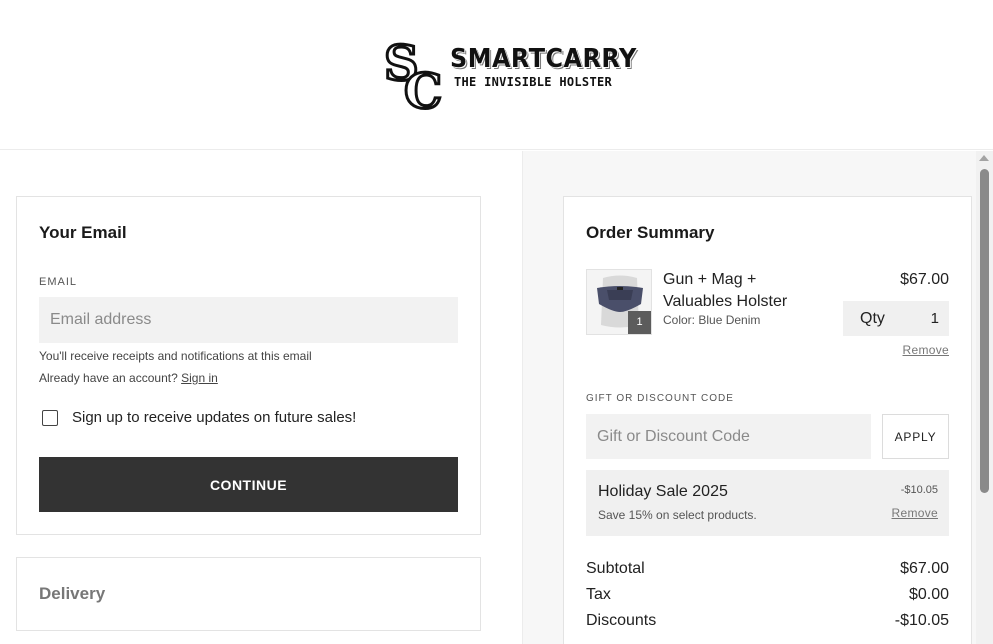 This screenshot has width=993, height=644. Describe the element at coordinates (615, 568) in the screenshot. I see `subtotal-label: Subtotal` at that location.